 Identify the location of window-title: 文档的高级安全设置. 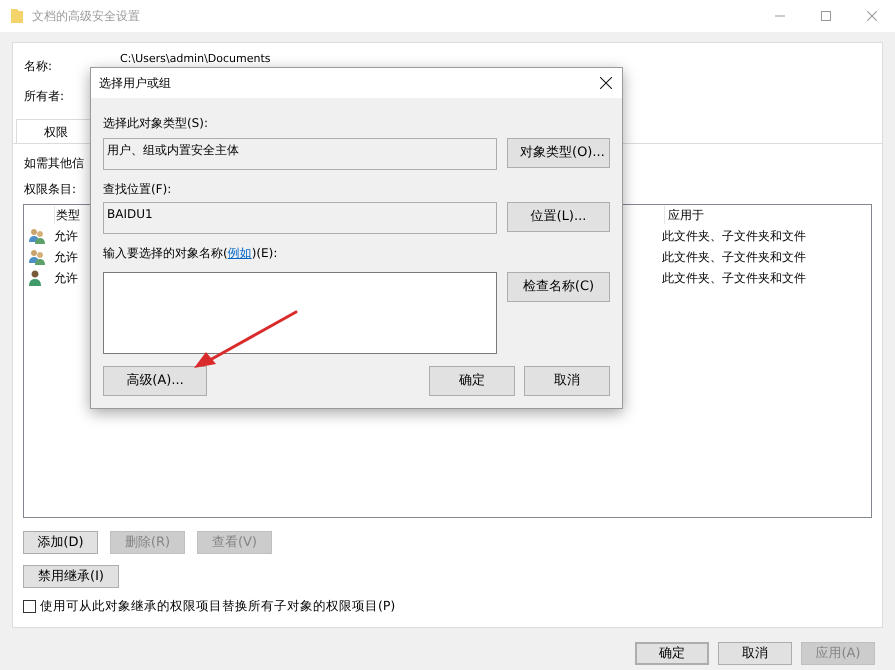
(86, 16).